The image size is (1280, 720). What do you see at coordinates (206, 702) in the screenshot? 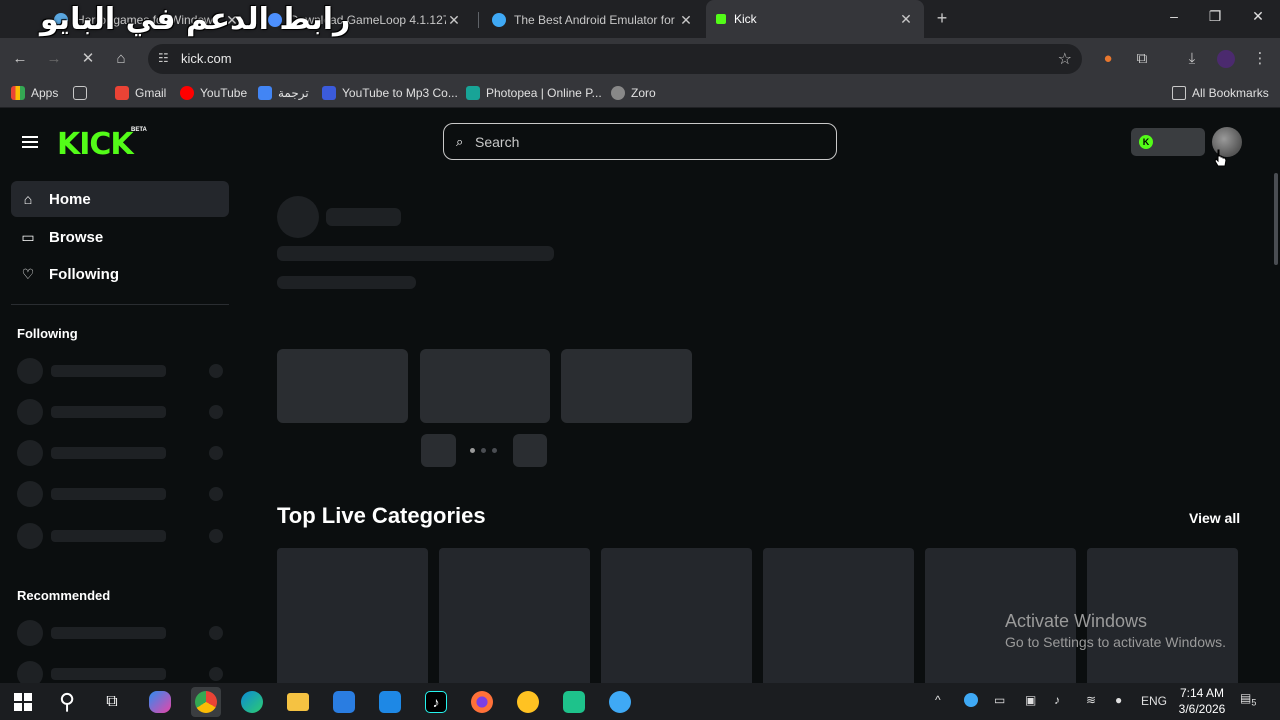
I see `chrome-icon` at bounding box center [206, 702].